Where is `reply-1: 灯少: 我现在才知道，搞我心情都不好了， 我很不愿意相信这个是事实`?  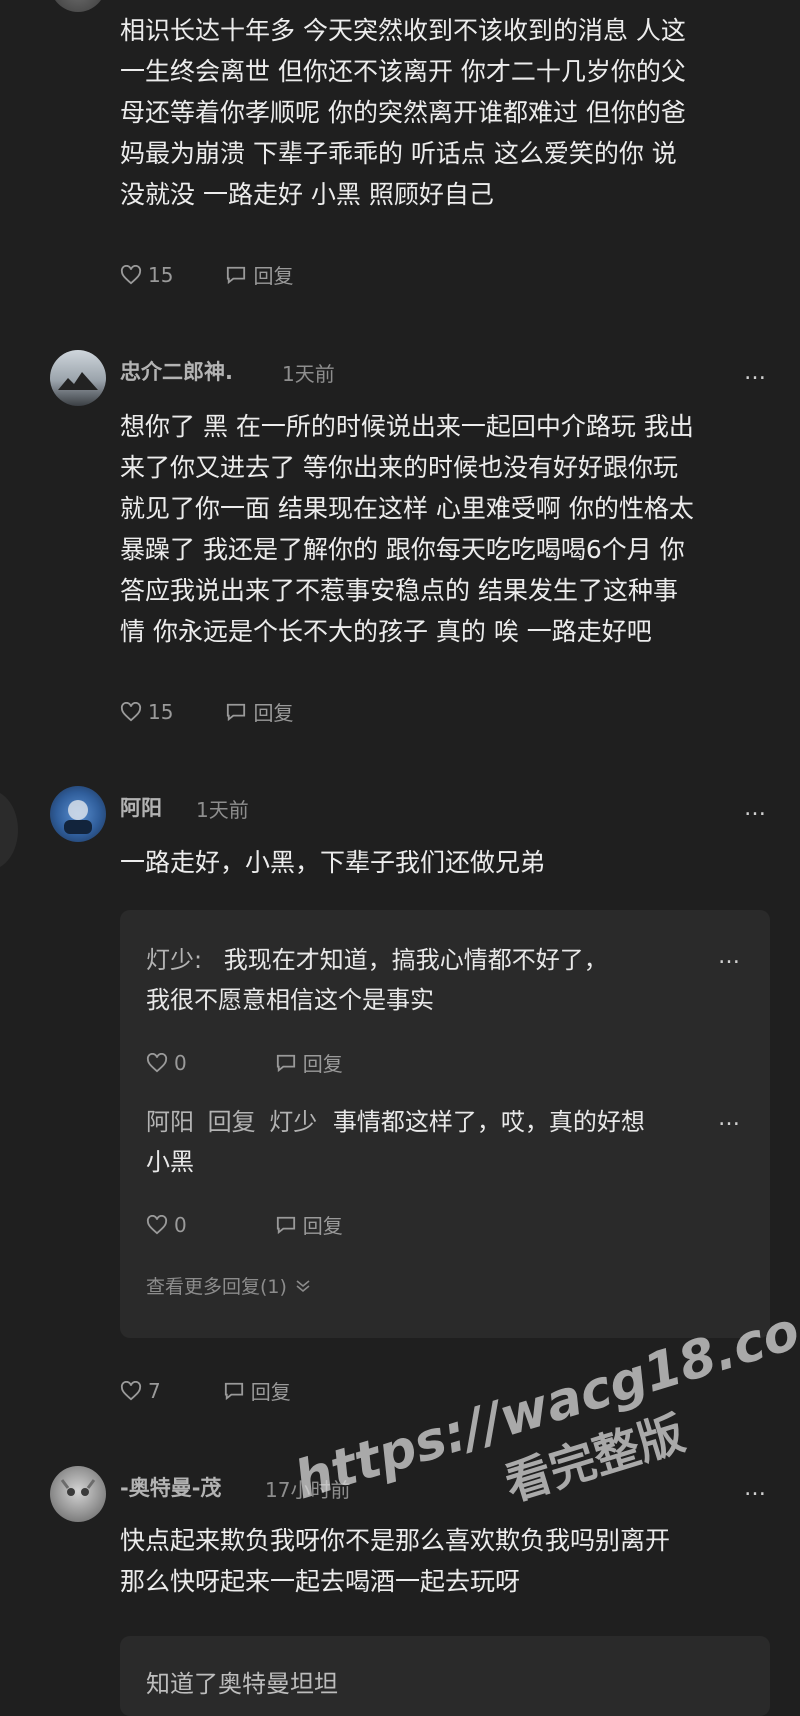 reply-1: 灯少: 我现在才知道，搞我心情都不好了， 我很不愿意相信这个是事实 is located at coordinates (426, 980).